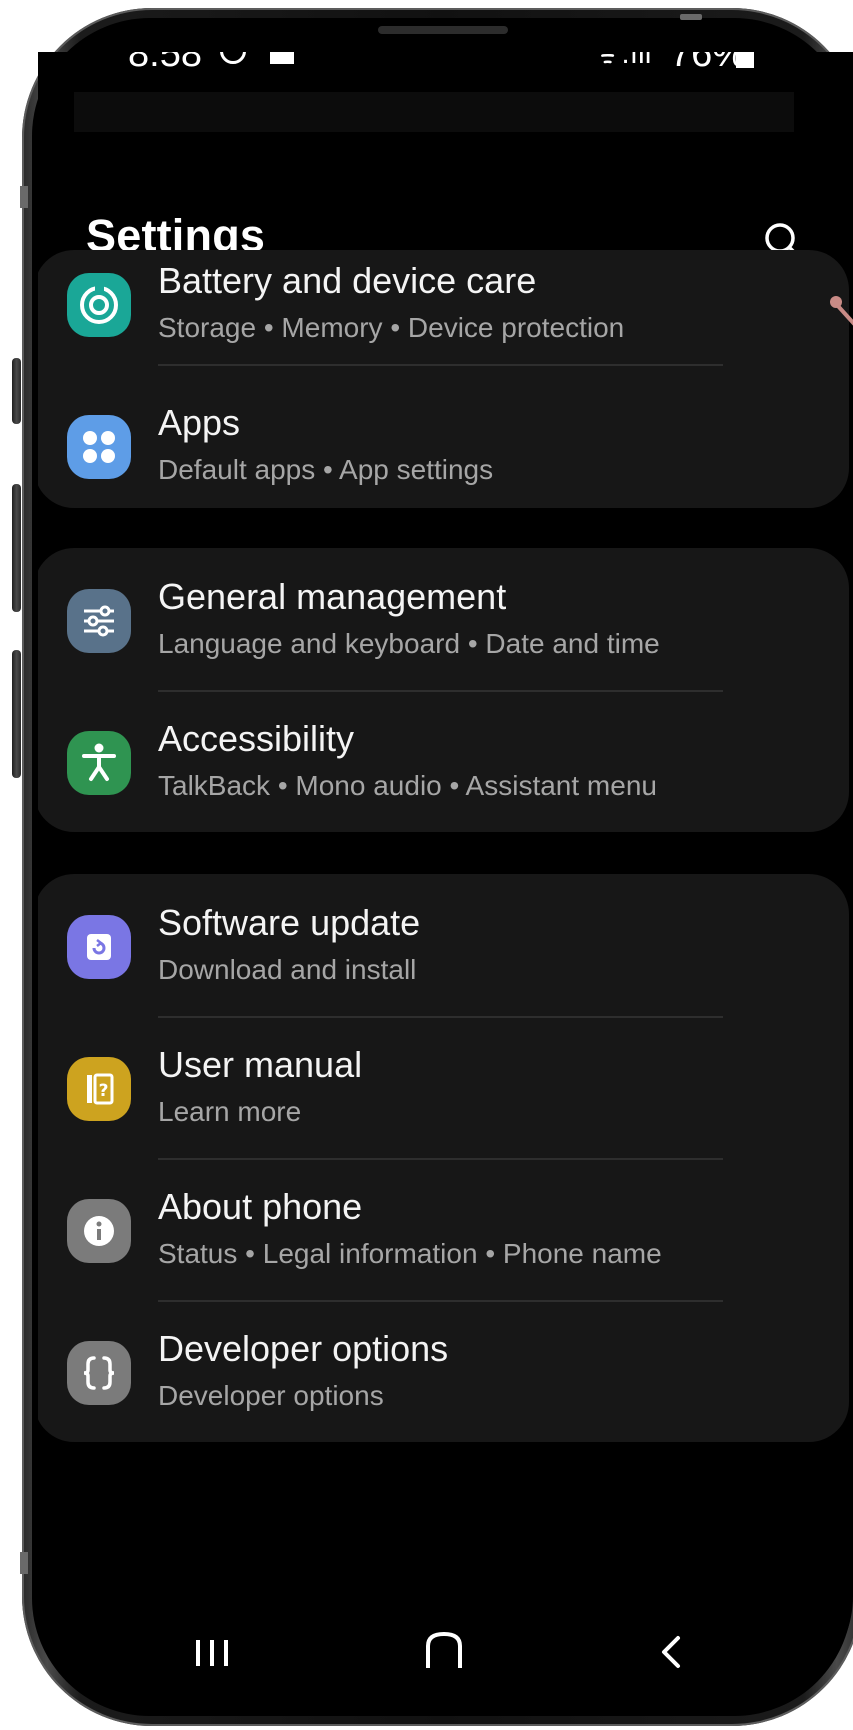 Image resolution: width=853 pixels, height=1730 pixels. Describe the element at coordinates (287, 969) in the screenshot. I see `item-subtitle: Download and install` at that location.